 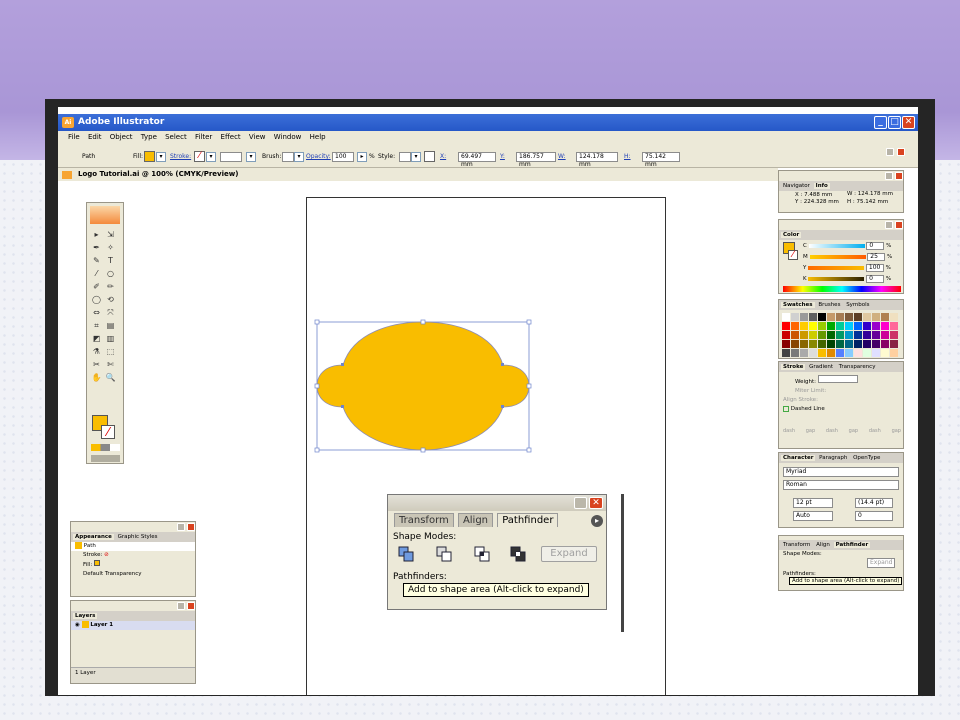 What do you see at coordinates (191, 527) in the screenshot?
I see `appearance-close` at bounding box center [191, 527].